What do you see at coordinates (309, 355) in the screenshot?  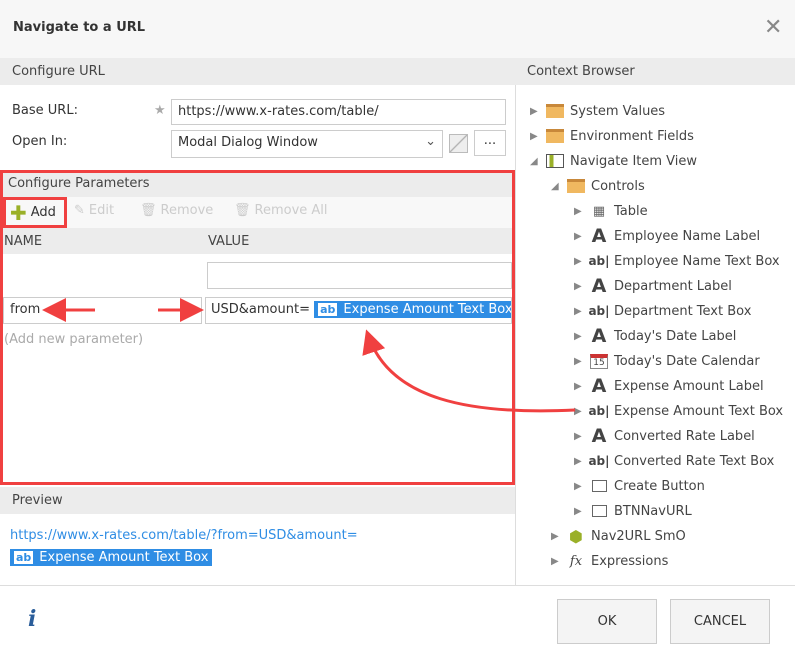 I see `annotation-arrows` at bounding box center [309, 355].